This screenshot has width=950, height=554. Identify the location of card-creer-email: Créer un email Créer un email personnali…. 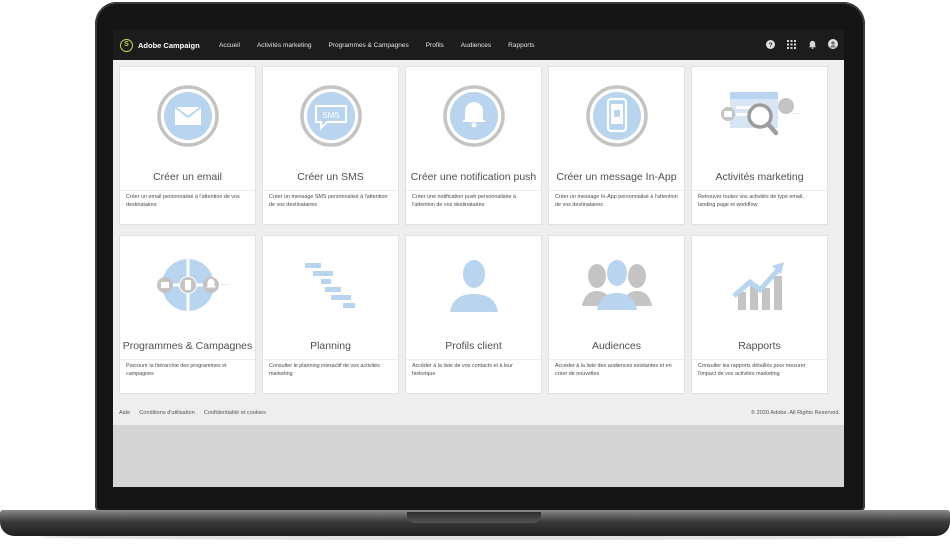
(187, 145).